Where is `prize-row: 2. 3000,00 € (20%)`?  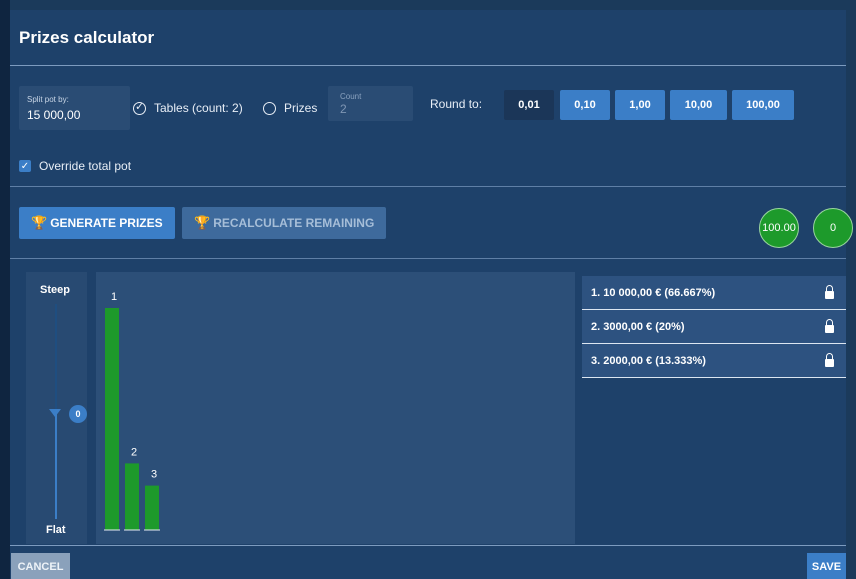
prize-row: 2. 3000,00 € (20%) is located at coordinates (714, 327).